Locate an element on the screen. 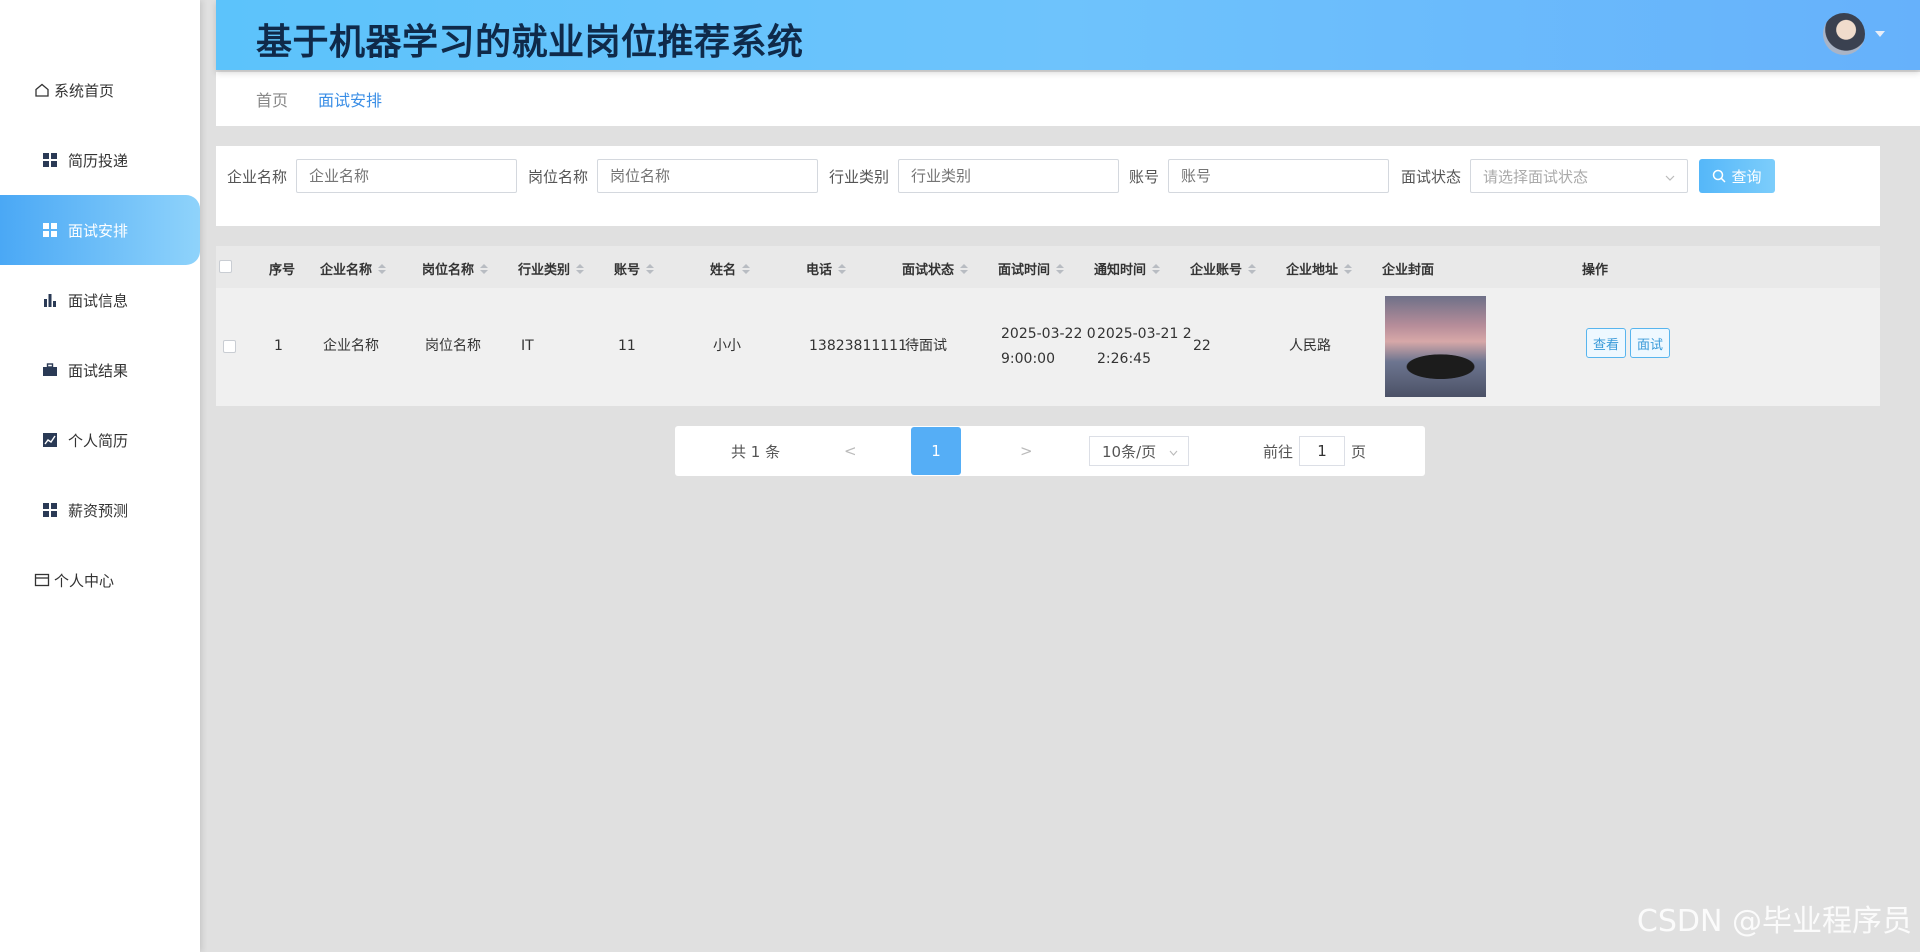 This screenshot has width=1920, height=952. sidebar-menu: 系统首页 简历投递 面试安排 面试信息 面试结果 个人简历 薪资预测 个人中心 is located at coordinates (100, 335).